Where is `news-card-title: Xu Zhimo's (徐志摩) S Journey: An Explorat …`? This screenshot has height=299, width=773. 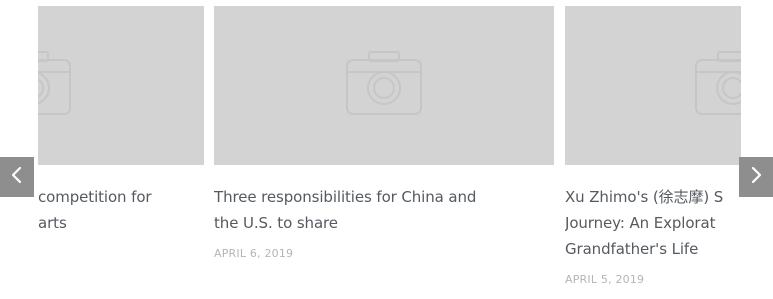 news-card-title: Xu Zhimo's (徐志摩) S Journey: An Explorat … is located at coordinates (653, 223).